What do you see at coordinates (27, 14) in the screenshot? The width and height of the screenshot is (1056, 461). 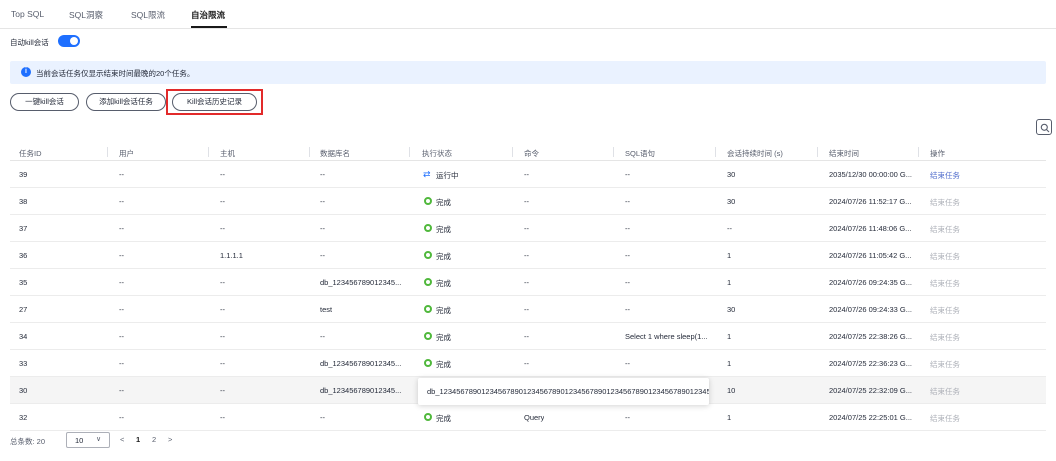 I see `tab-top-sql: Top SQL` at bounding box center [27, 14].